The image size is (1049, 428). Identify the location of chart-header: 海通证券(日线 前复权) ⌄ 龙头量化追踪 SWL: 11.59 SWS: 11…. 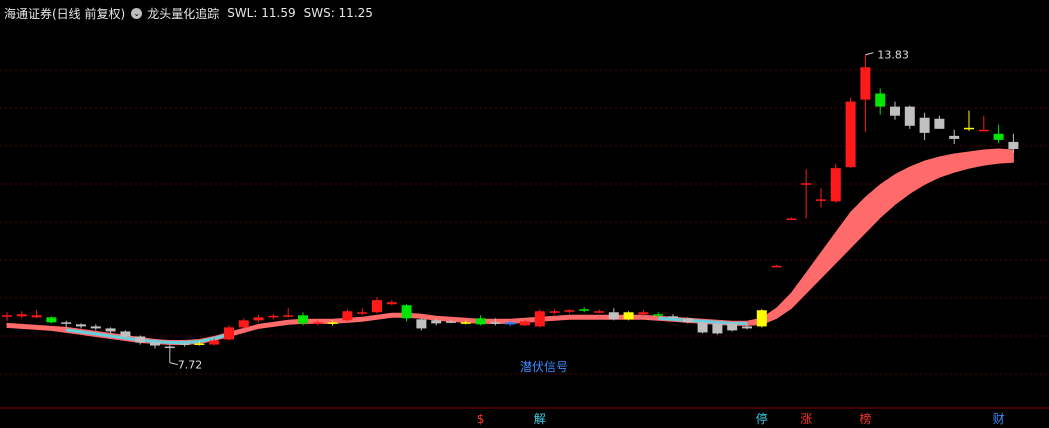
(190, 13).